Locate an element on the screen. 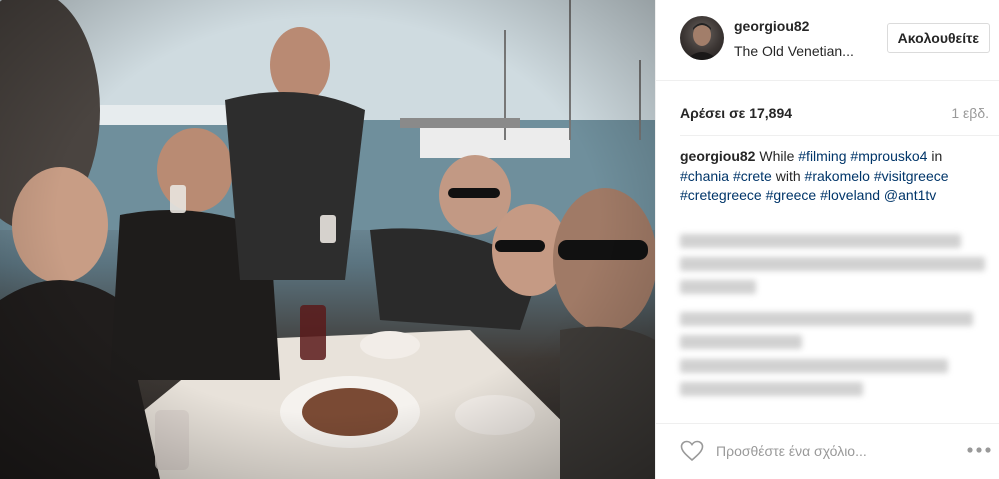 Image resolution: width=999 pixels, height=479 pixels. username: georgiou82 is located at coordinates (771, 26).